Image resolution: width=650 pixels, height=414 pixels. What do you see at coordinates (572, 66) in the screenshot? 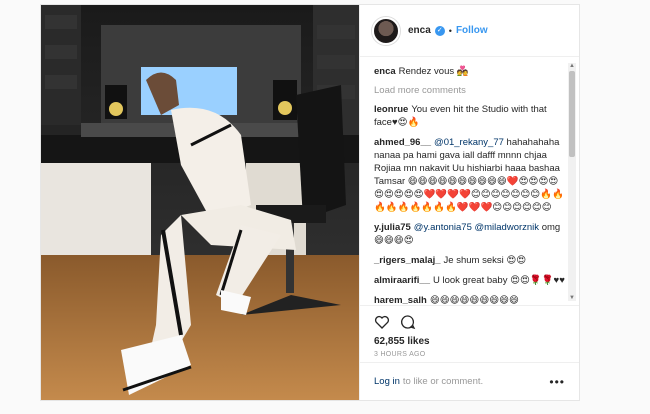
I see `scroll-up-arrow-icon: ▲` at bounding box center [572, 66].